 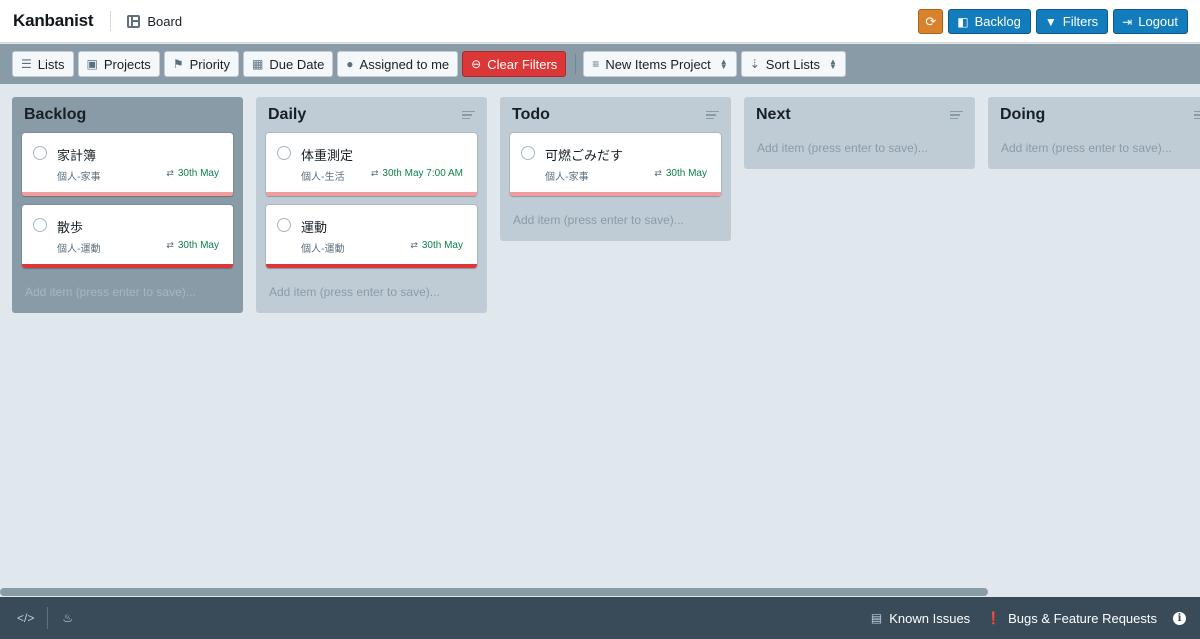 I want to click on board-view-label: Board, so click(x=154, y=21).